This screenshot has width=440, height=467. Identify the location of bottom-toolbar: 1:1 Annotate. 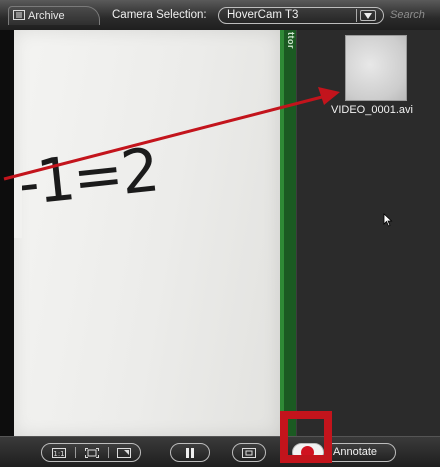
(220, 451).